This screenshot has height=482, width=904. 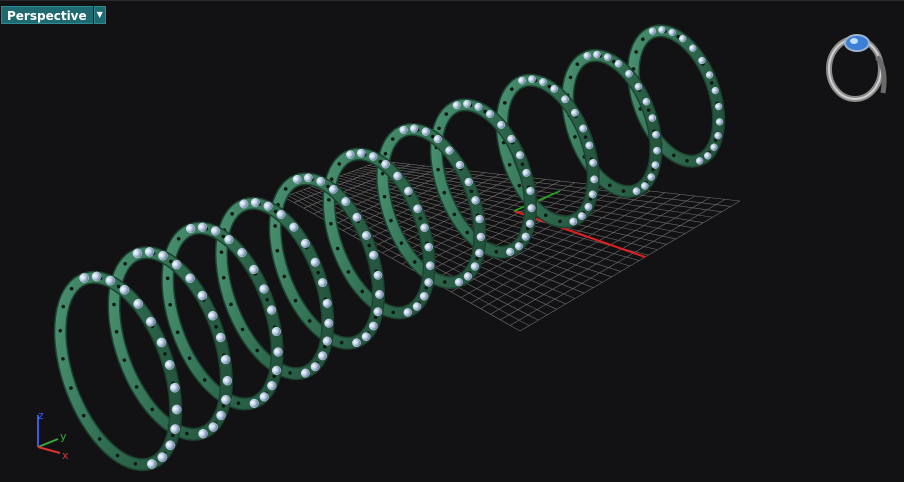 I want to click on chevron-down-icon: ▼, so click(x=99, y=15).